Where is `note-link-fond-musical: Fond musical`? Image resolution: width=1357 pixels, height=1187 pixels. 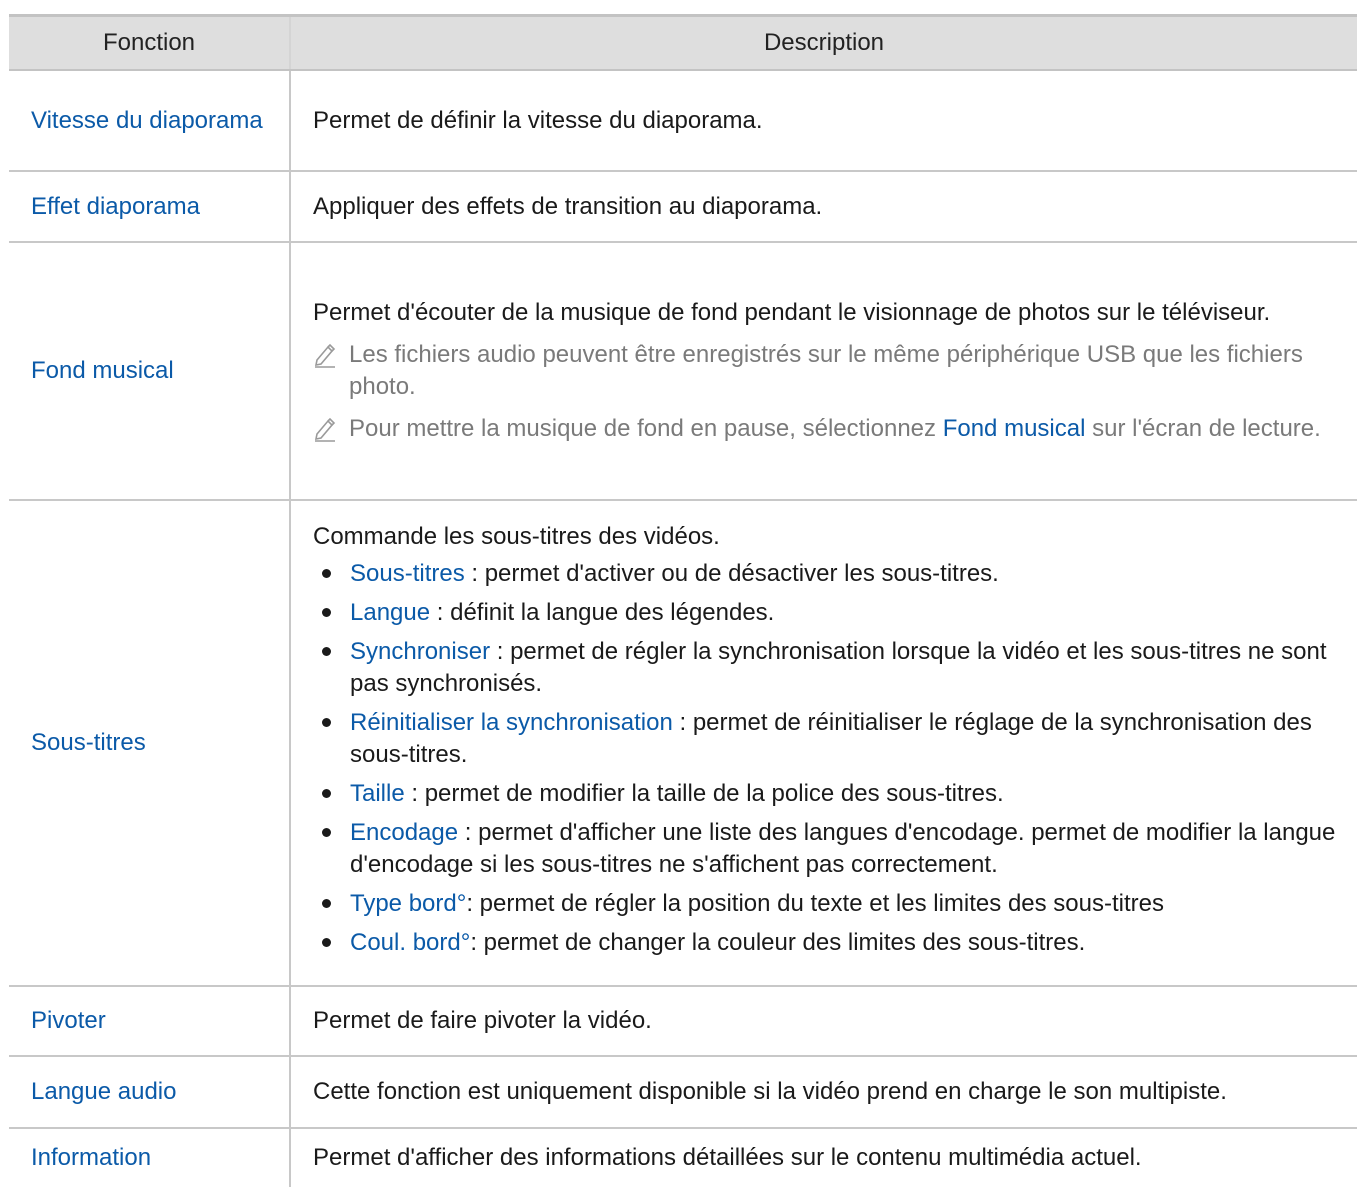 note-link-fond-musical: Fond musical is located at coordinates (1014, 428).